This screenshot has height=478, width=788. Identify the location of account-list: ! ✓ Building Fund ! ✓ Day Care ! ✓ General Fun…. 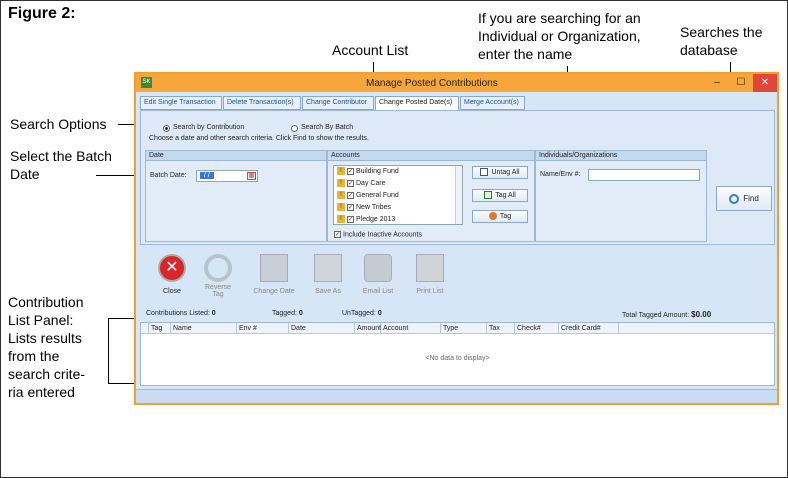
(398, 195).